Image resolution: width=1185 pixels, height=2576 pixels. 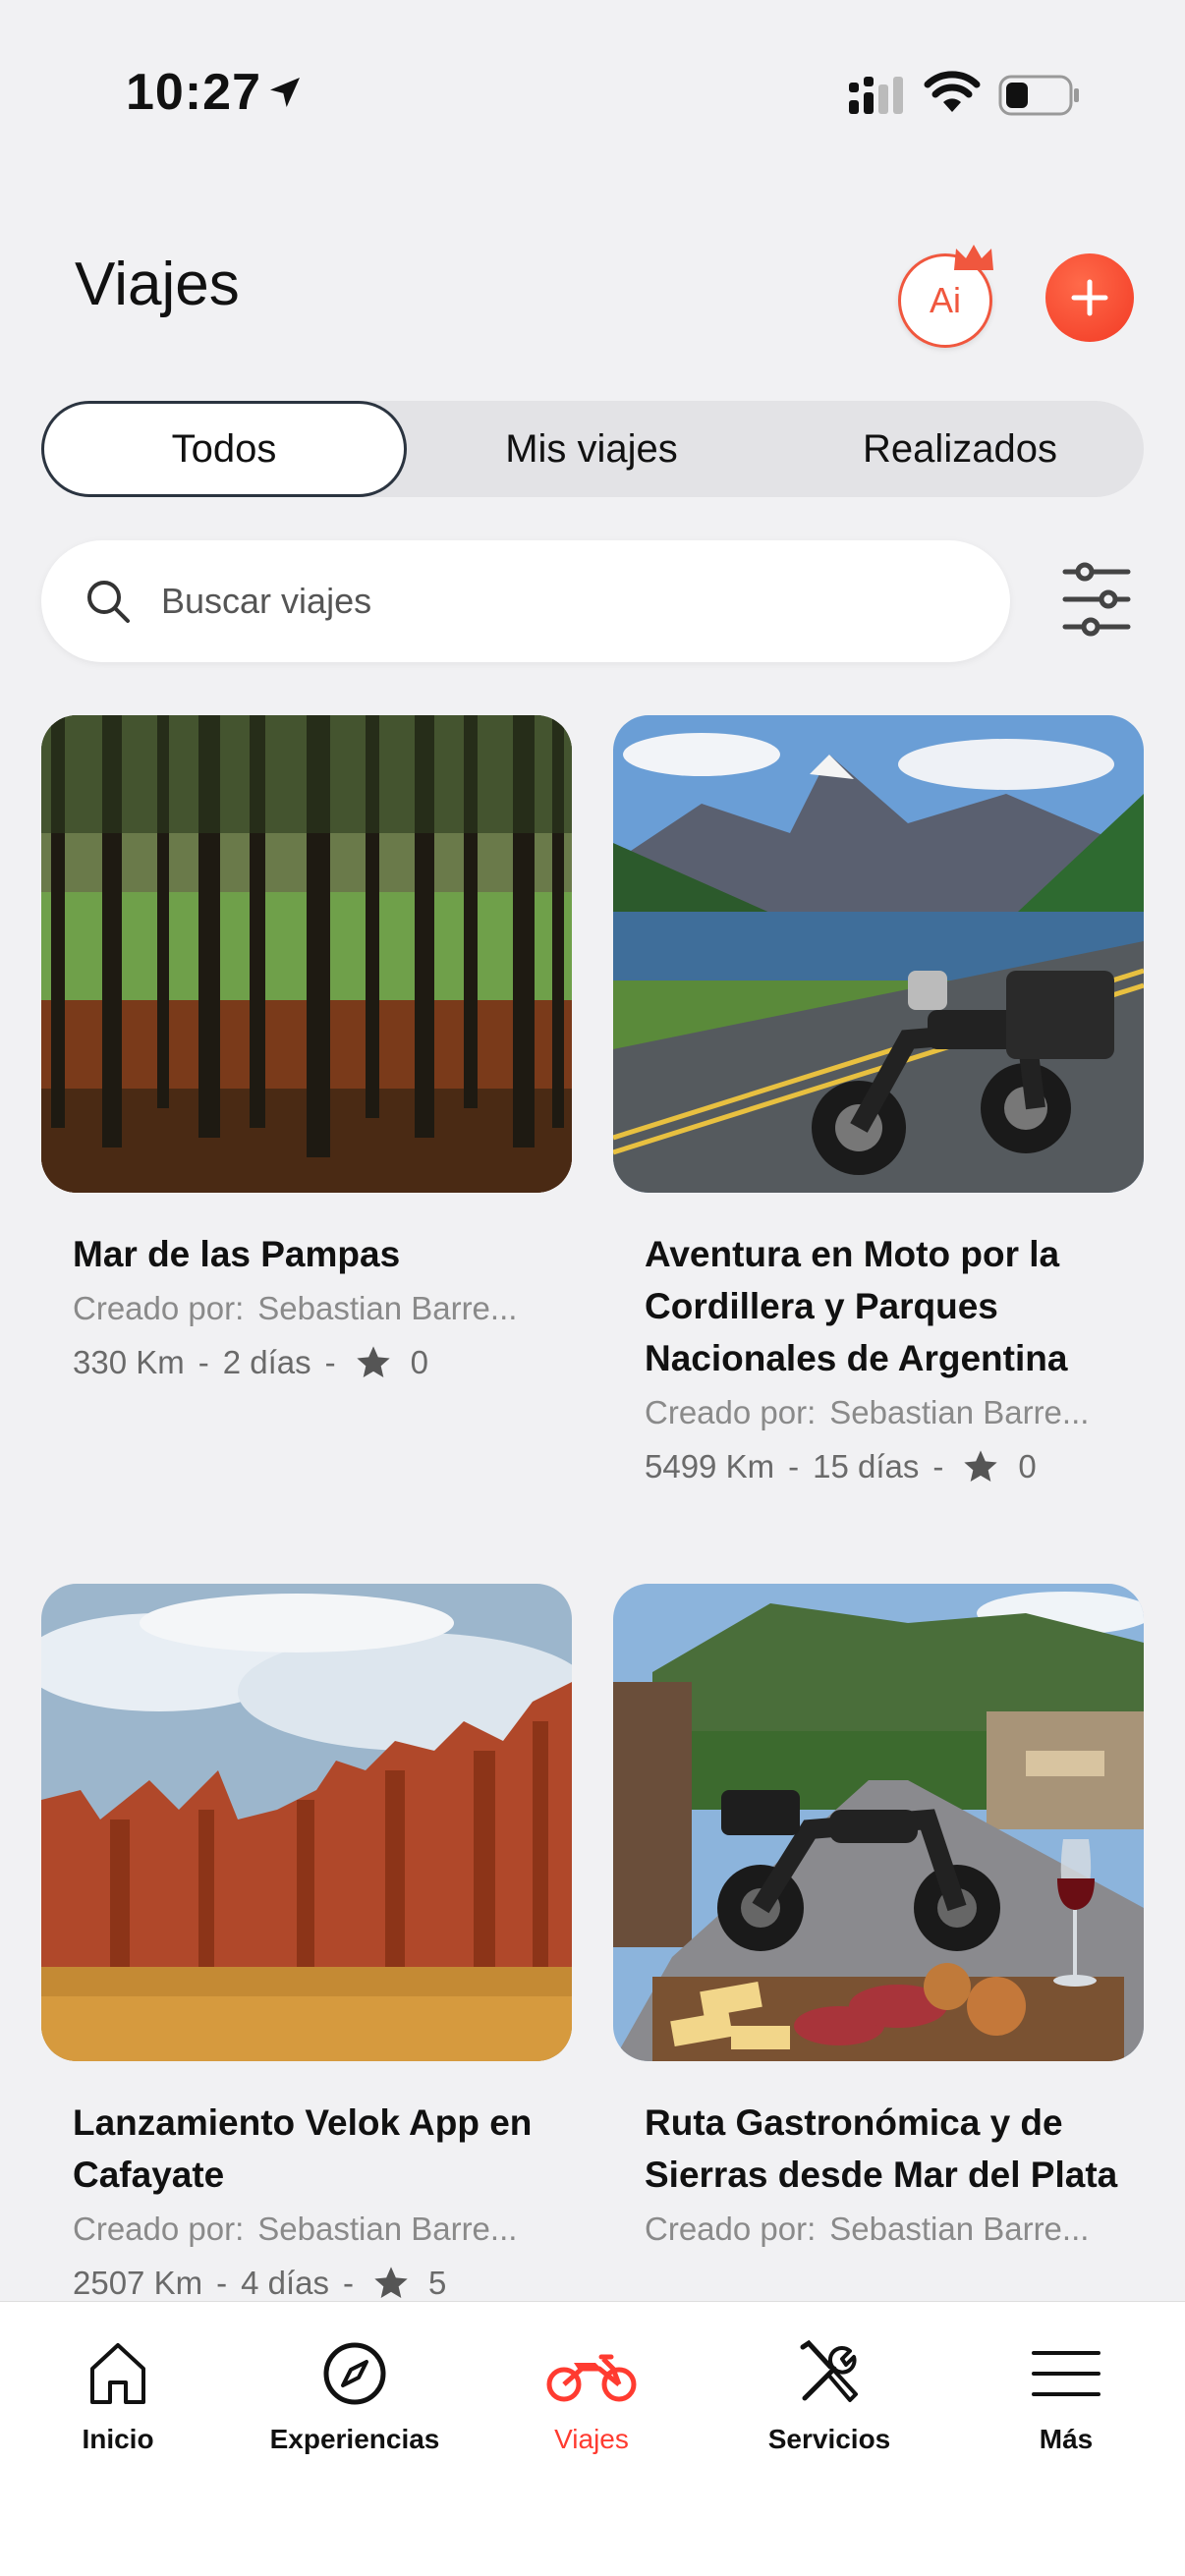 I want to click on menu-icon, so click(x=1066, y=2373).